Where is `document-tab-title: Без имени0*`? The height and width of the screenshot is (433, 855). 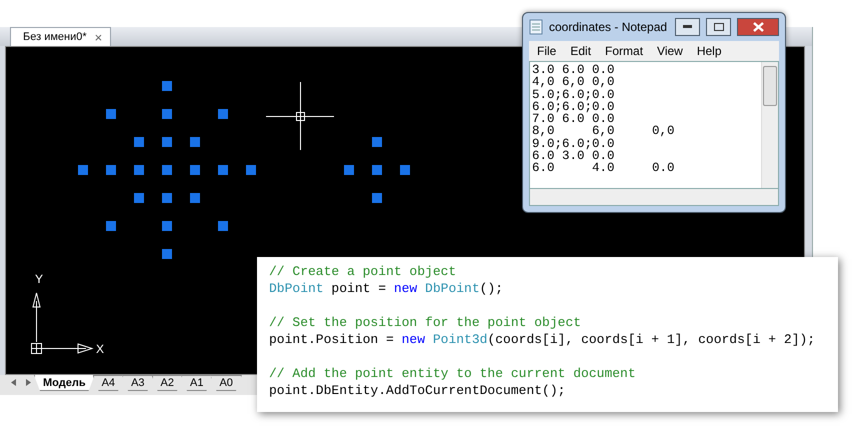 document-tab-title: Без имени0* is located at coordinates (55, 37).